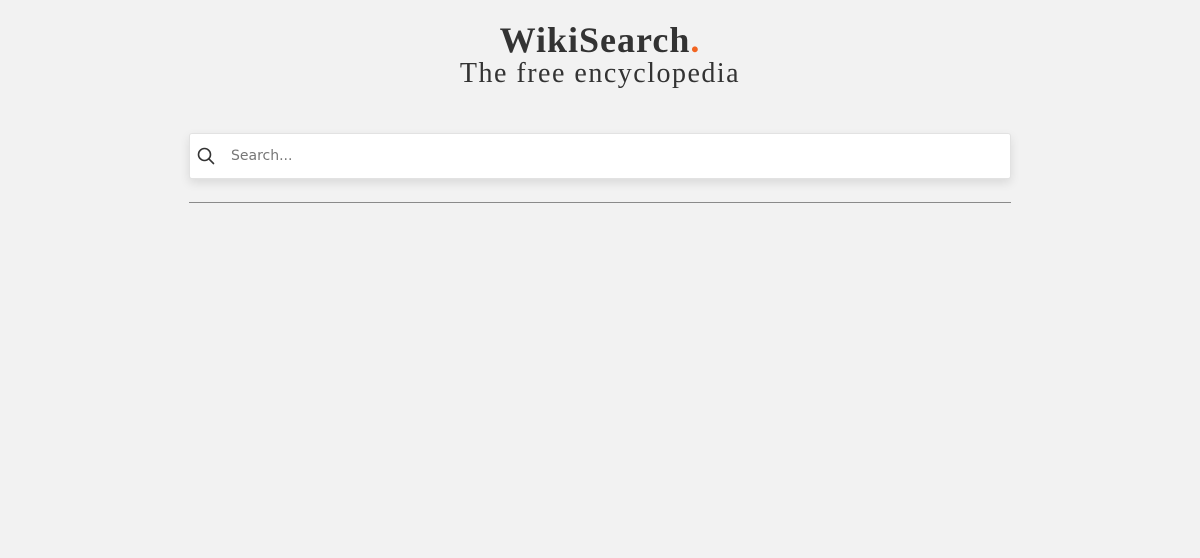  I want to click on search-bar, so click(600, 156).